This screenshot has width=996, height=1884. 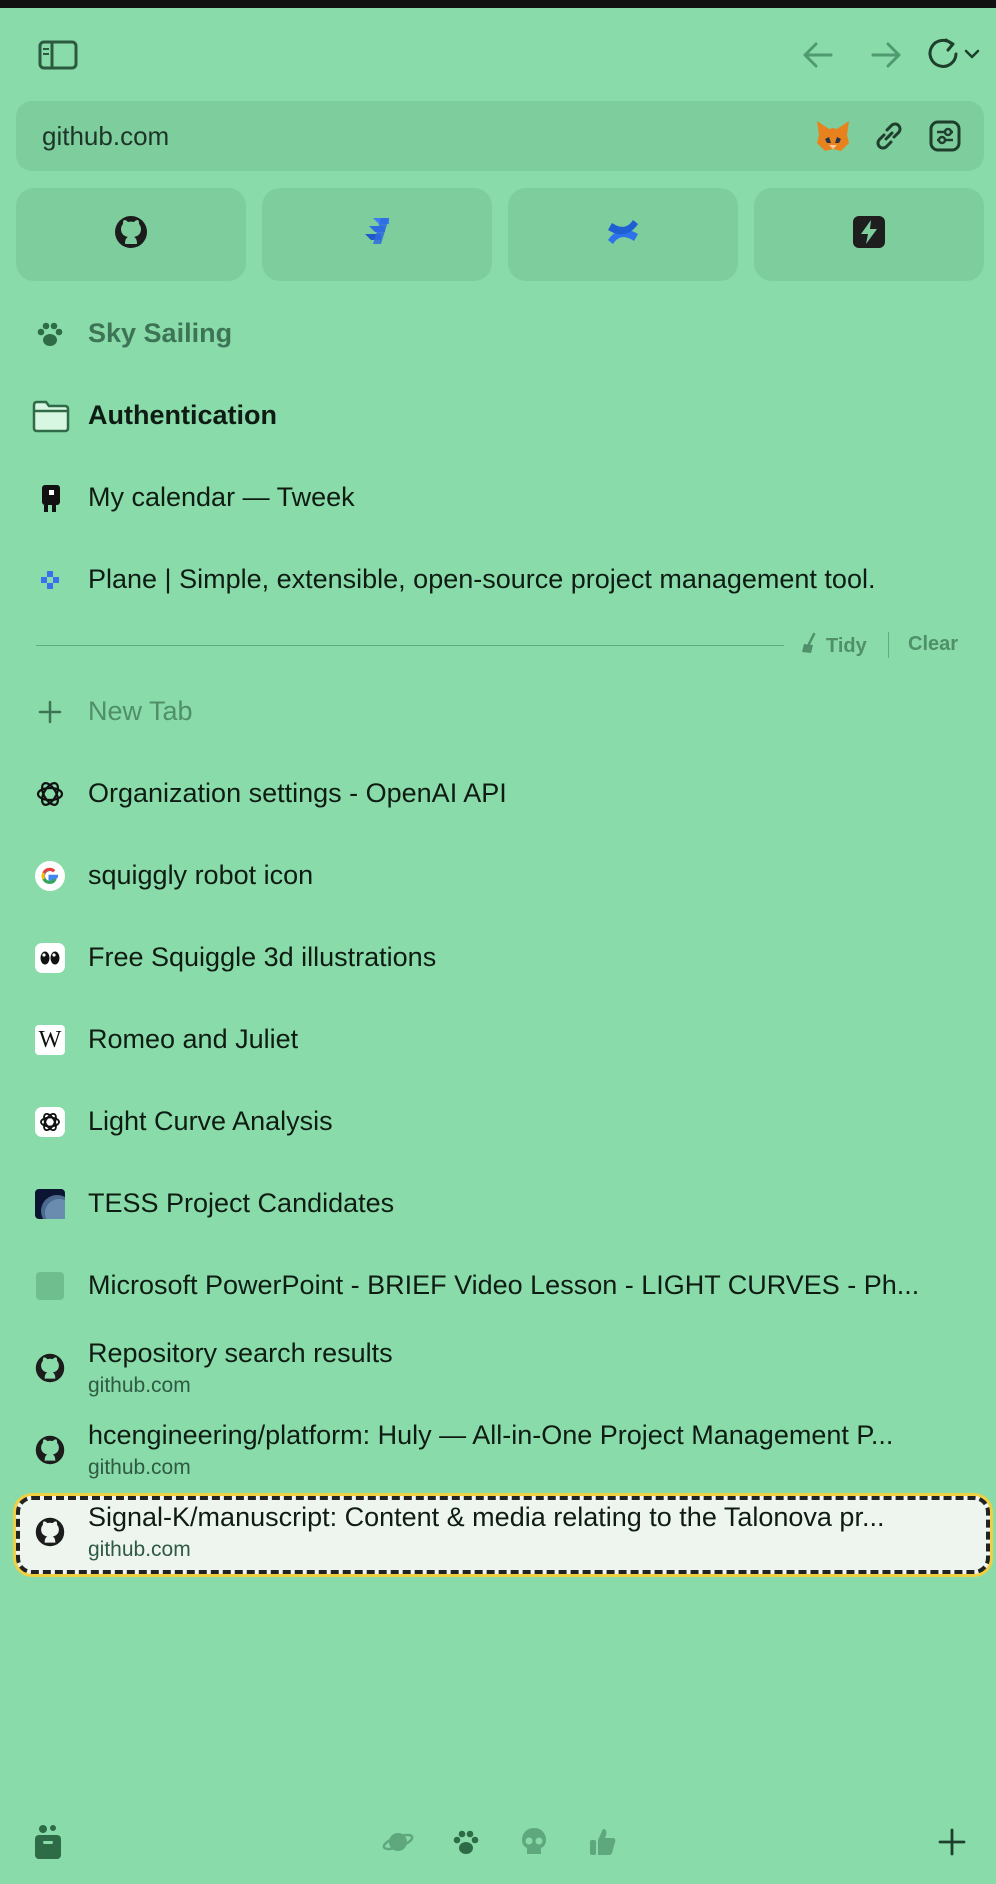 I want to click on confluence-icon, so click(x=623, y=234).